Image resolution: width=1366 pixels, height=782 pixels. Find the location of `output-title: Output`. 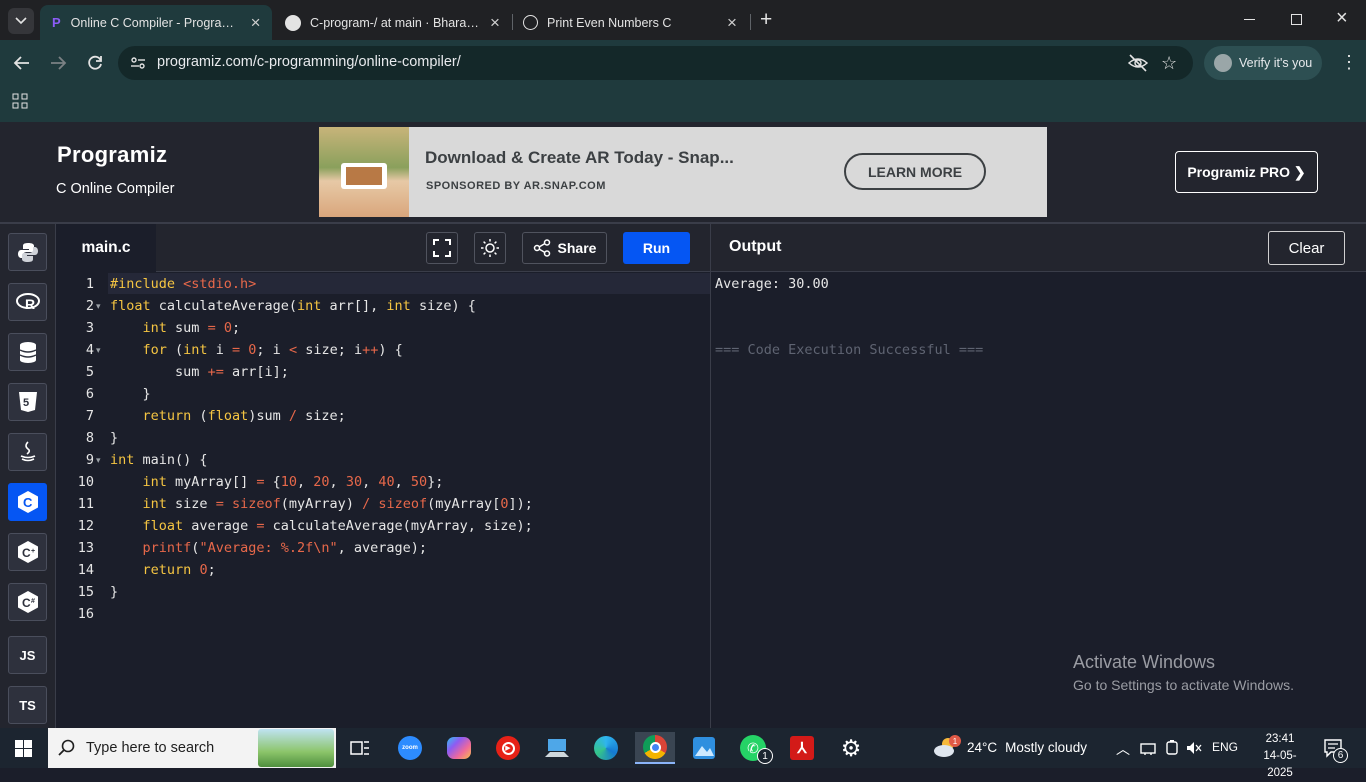

output-title: Output is located at coordinates (755, 246).